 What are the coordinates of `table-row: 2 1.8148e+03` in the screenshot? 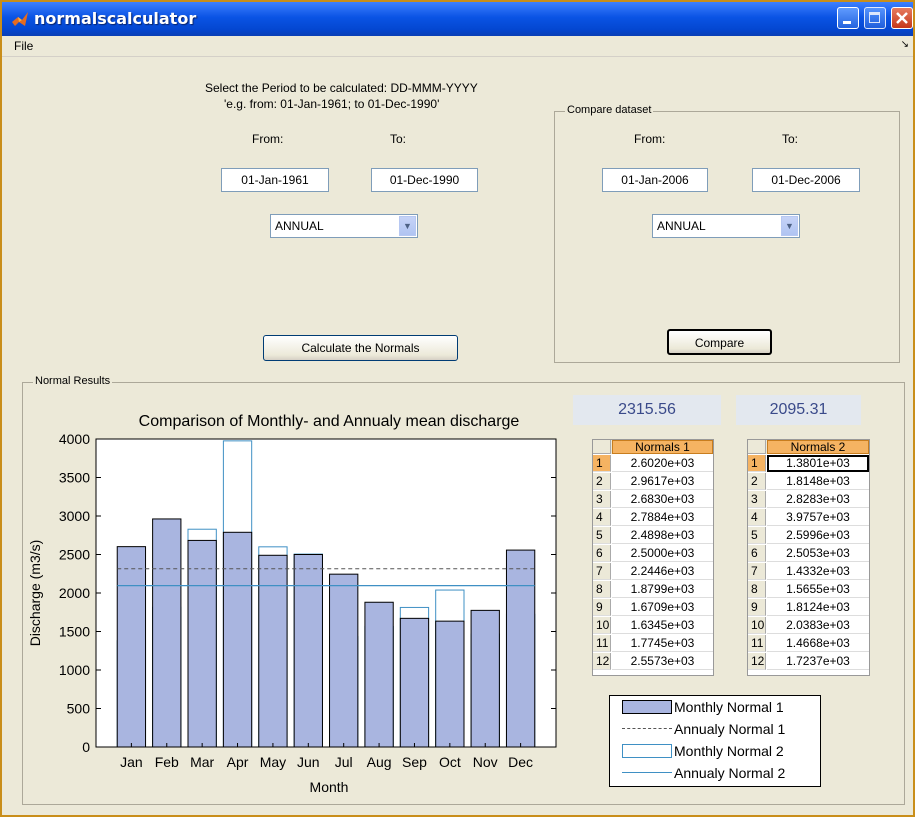 It's located at (808, 481).